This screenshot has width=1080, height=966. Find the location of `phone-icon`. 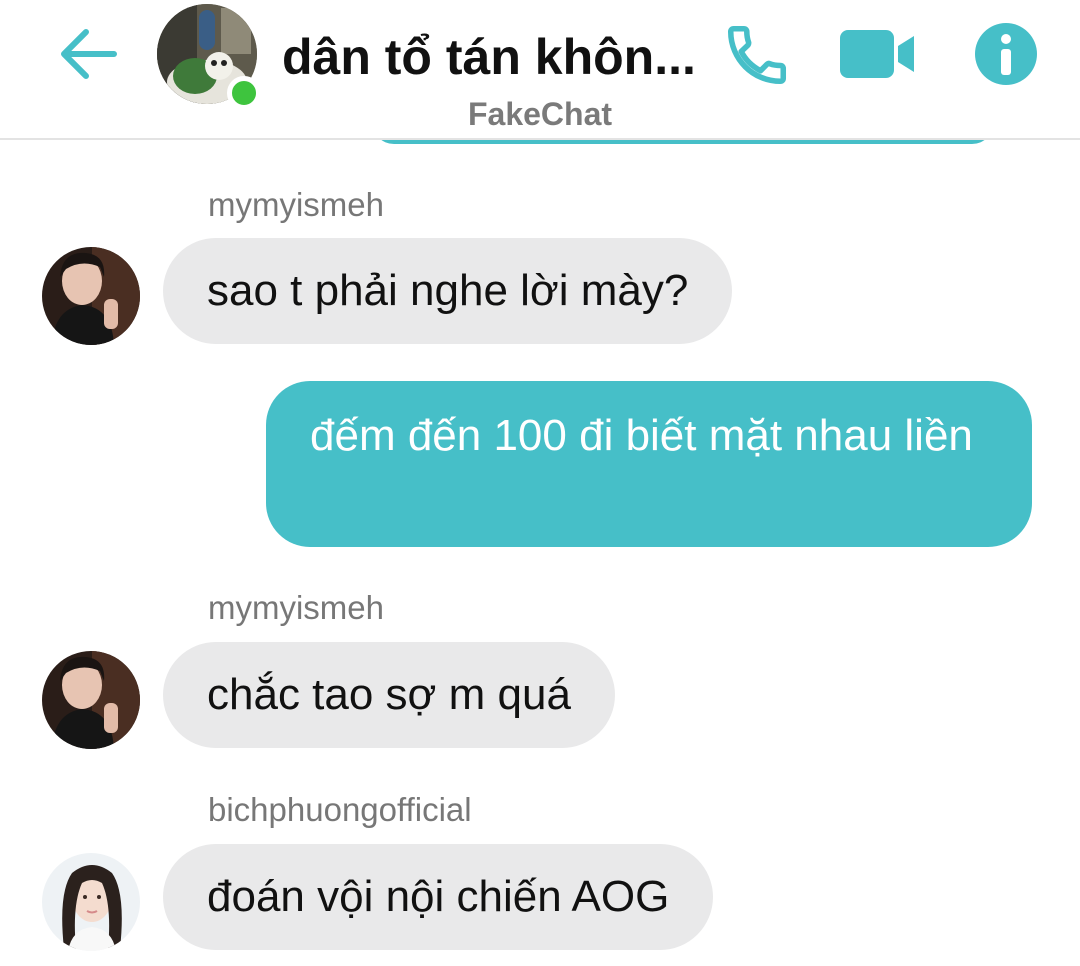

phone-icon is located at coordinates (757, 55).